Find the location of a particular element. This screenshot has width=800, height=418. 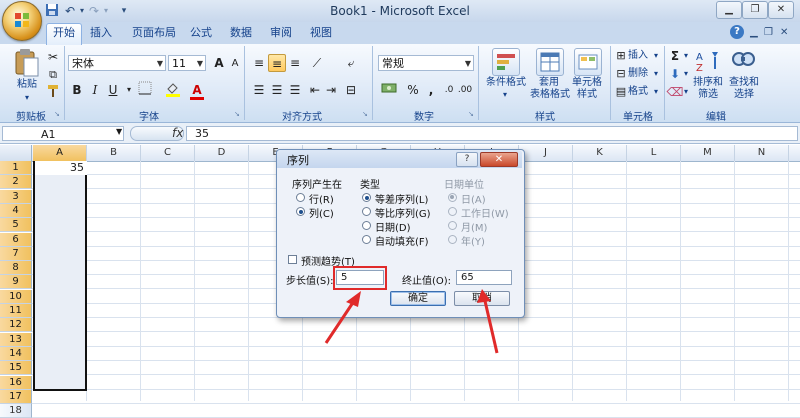

office-logo-icon is located at coordinates (22, 20).